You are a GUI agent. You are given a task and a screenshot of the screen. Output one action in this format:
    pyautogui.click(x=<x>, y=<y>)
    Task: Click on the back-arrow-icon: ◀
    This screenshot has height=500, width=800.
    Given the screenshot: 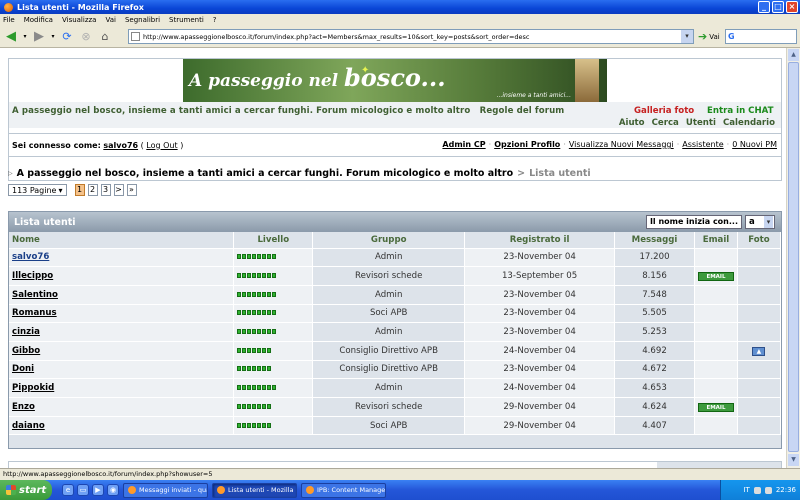 What is the action you would take?
    pyautogui.click(x=11, y=37)
    